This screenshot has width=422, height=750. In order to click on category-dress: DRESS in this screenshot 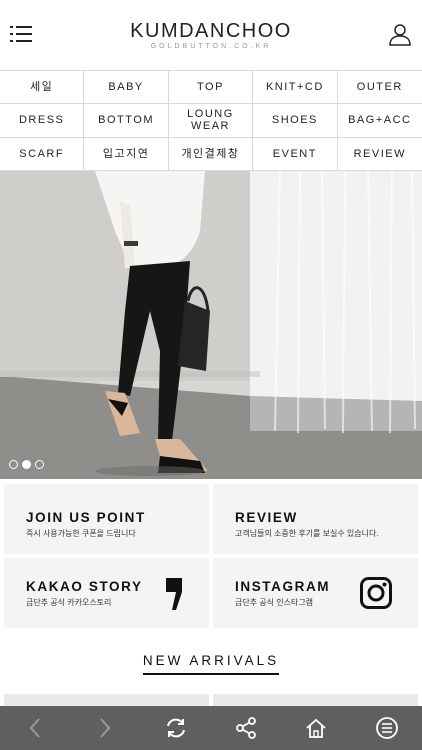, I will do `click(42, 121)`.